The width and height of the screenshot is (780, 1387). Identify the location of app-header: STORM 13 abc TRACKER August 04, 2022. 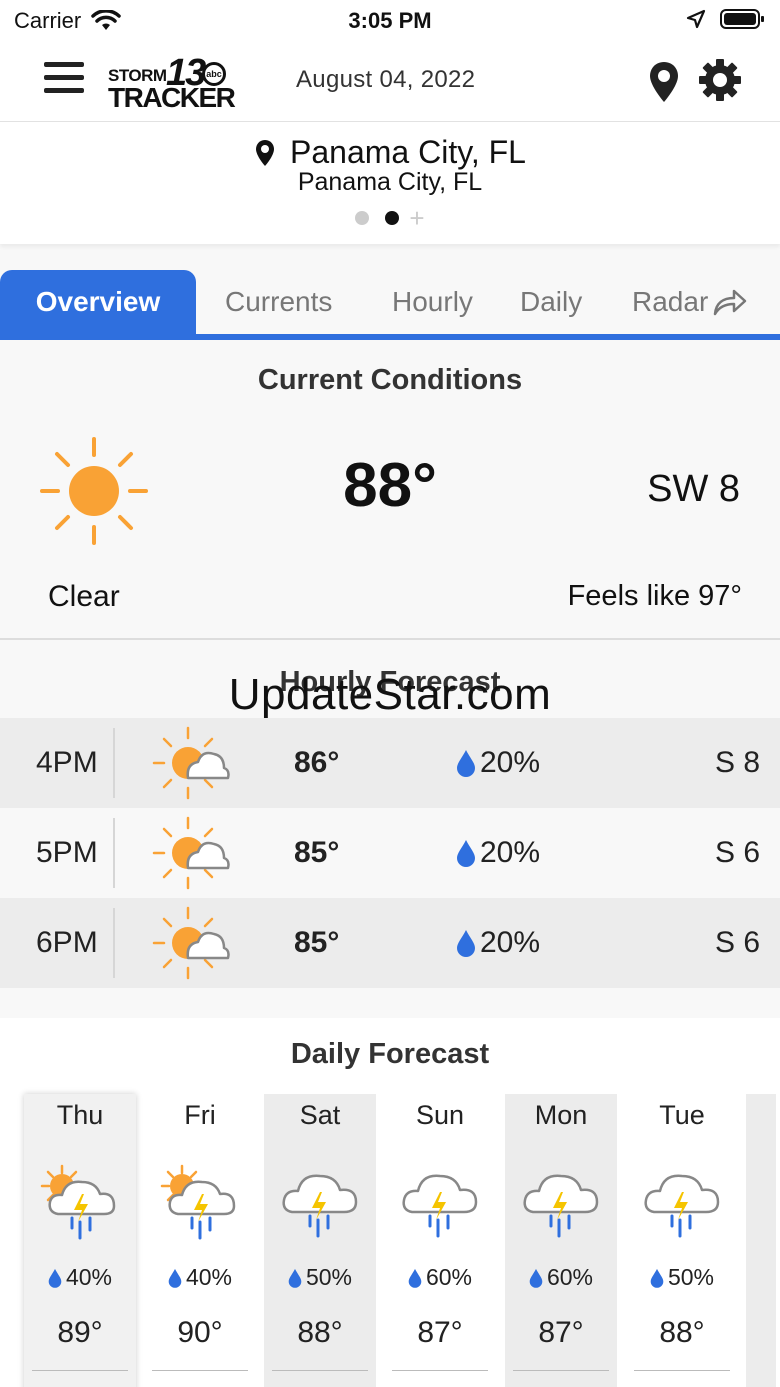
(390, 81).